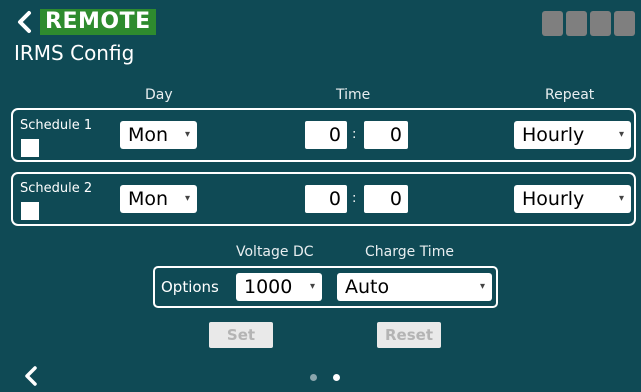 The width and height of the screenshot is (641, 392). I want to click on schedule-1-day-select: Mon ▾, so click(158, 135).